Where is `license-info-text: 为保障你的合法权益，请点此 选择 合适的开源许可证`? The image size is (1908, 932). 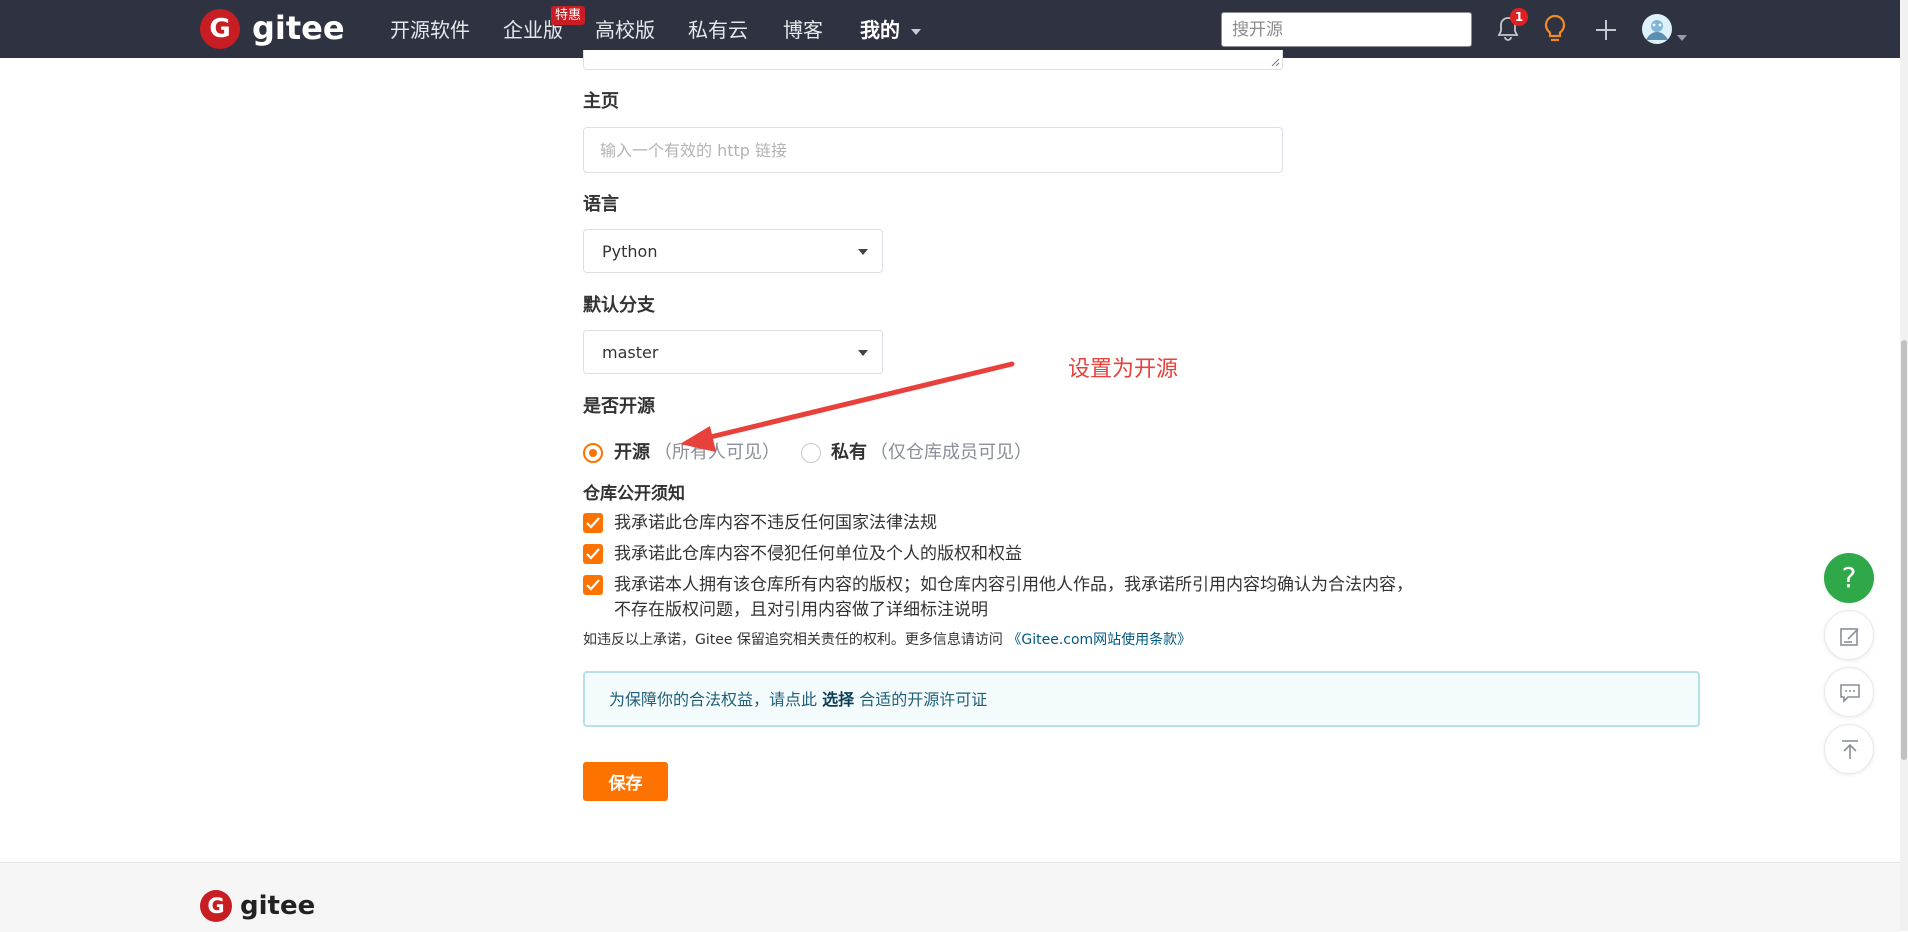
license-info-text: 为保障你的合法权益，请点此 选择 合适的开源许可证 is located at coordinates (798, 700).